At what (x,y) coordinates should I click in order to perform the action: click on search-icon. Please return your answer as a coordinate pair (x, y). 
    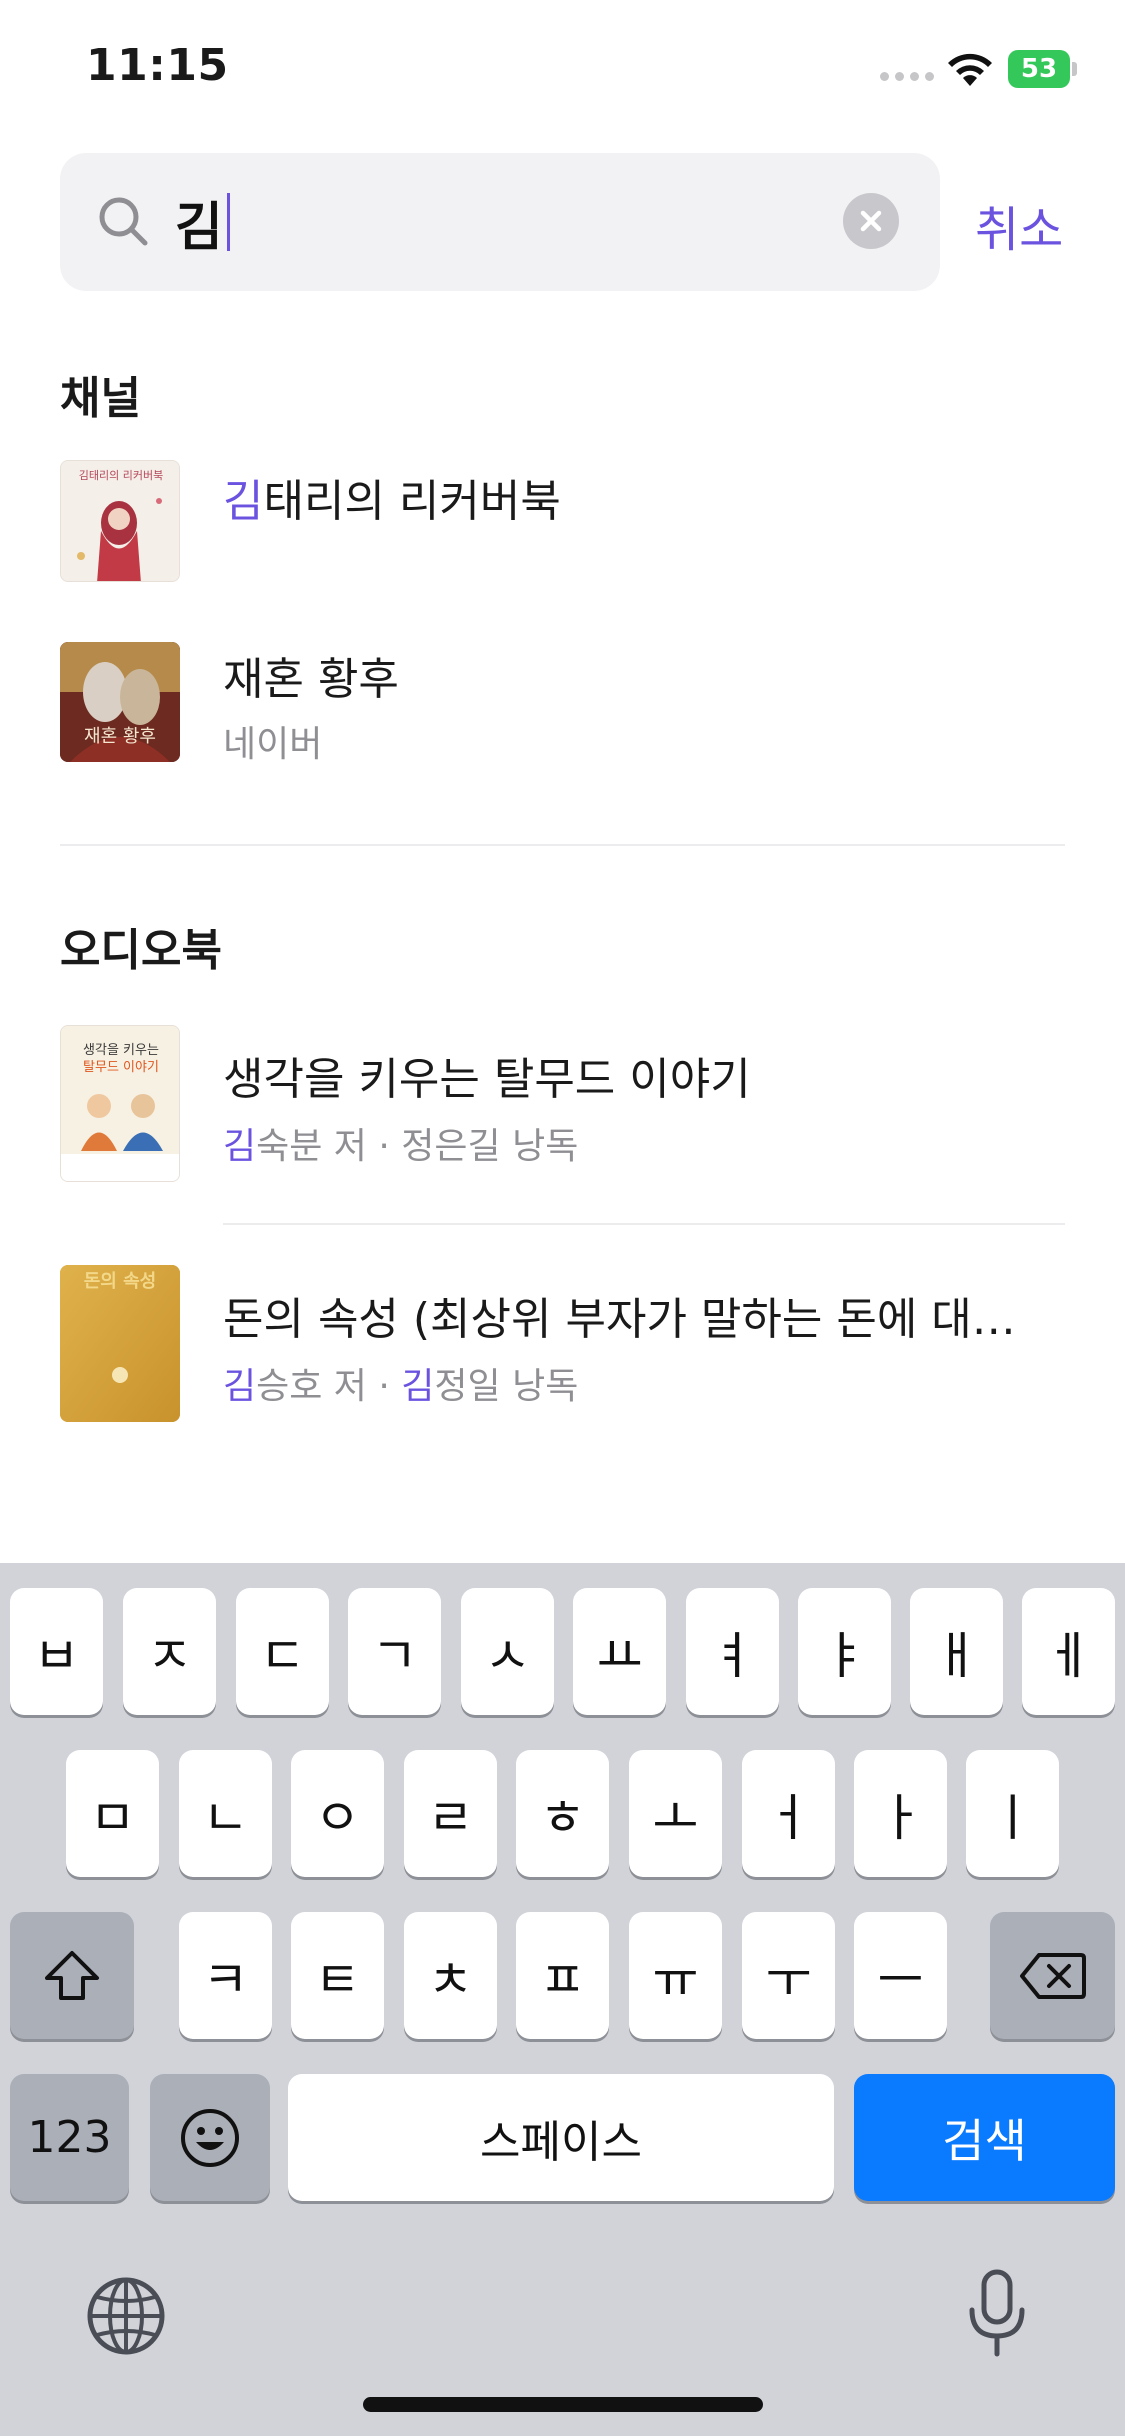
    Looking at the image, I should click on (123, 221).